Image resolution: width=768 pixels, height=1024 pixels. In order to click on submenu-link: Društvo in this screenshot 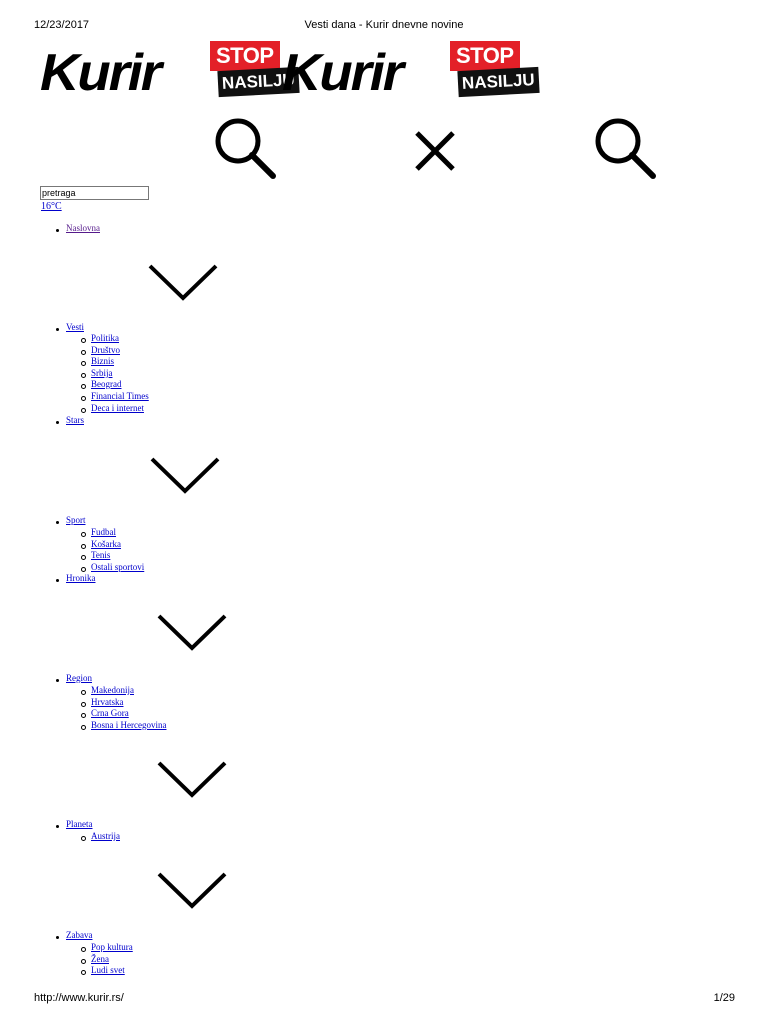, I will do `click(105, 350)`.